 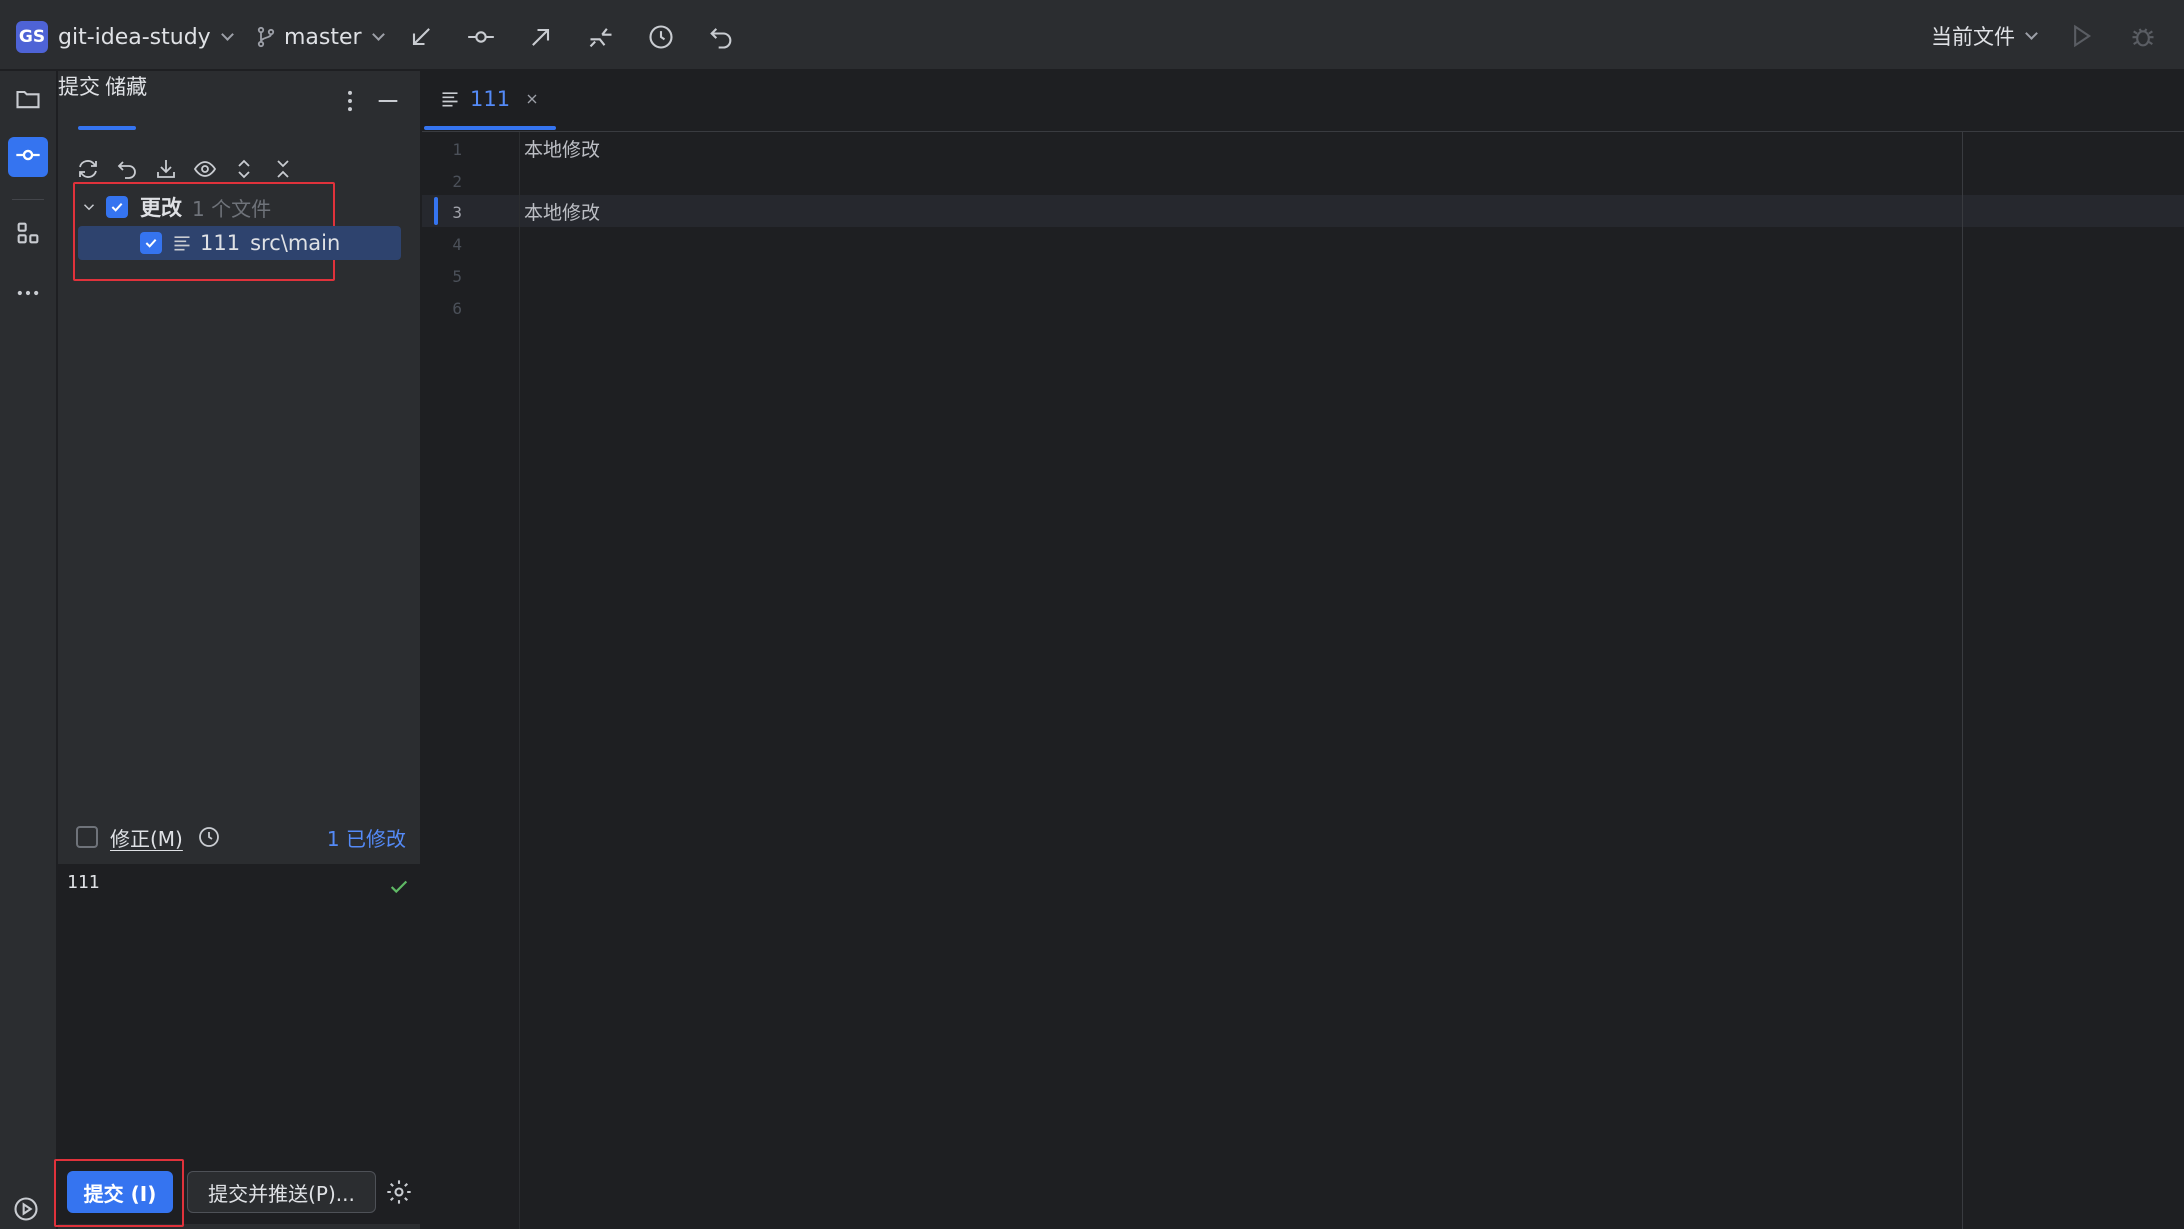 What do you see at coordinates (399, 889) in the screenshot?
I see `check-icon` at bounding box center [399, 889].